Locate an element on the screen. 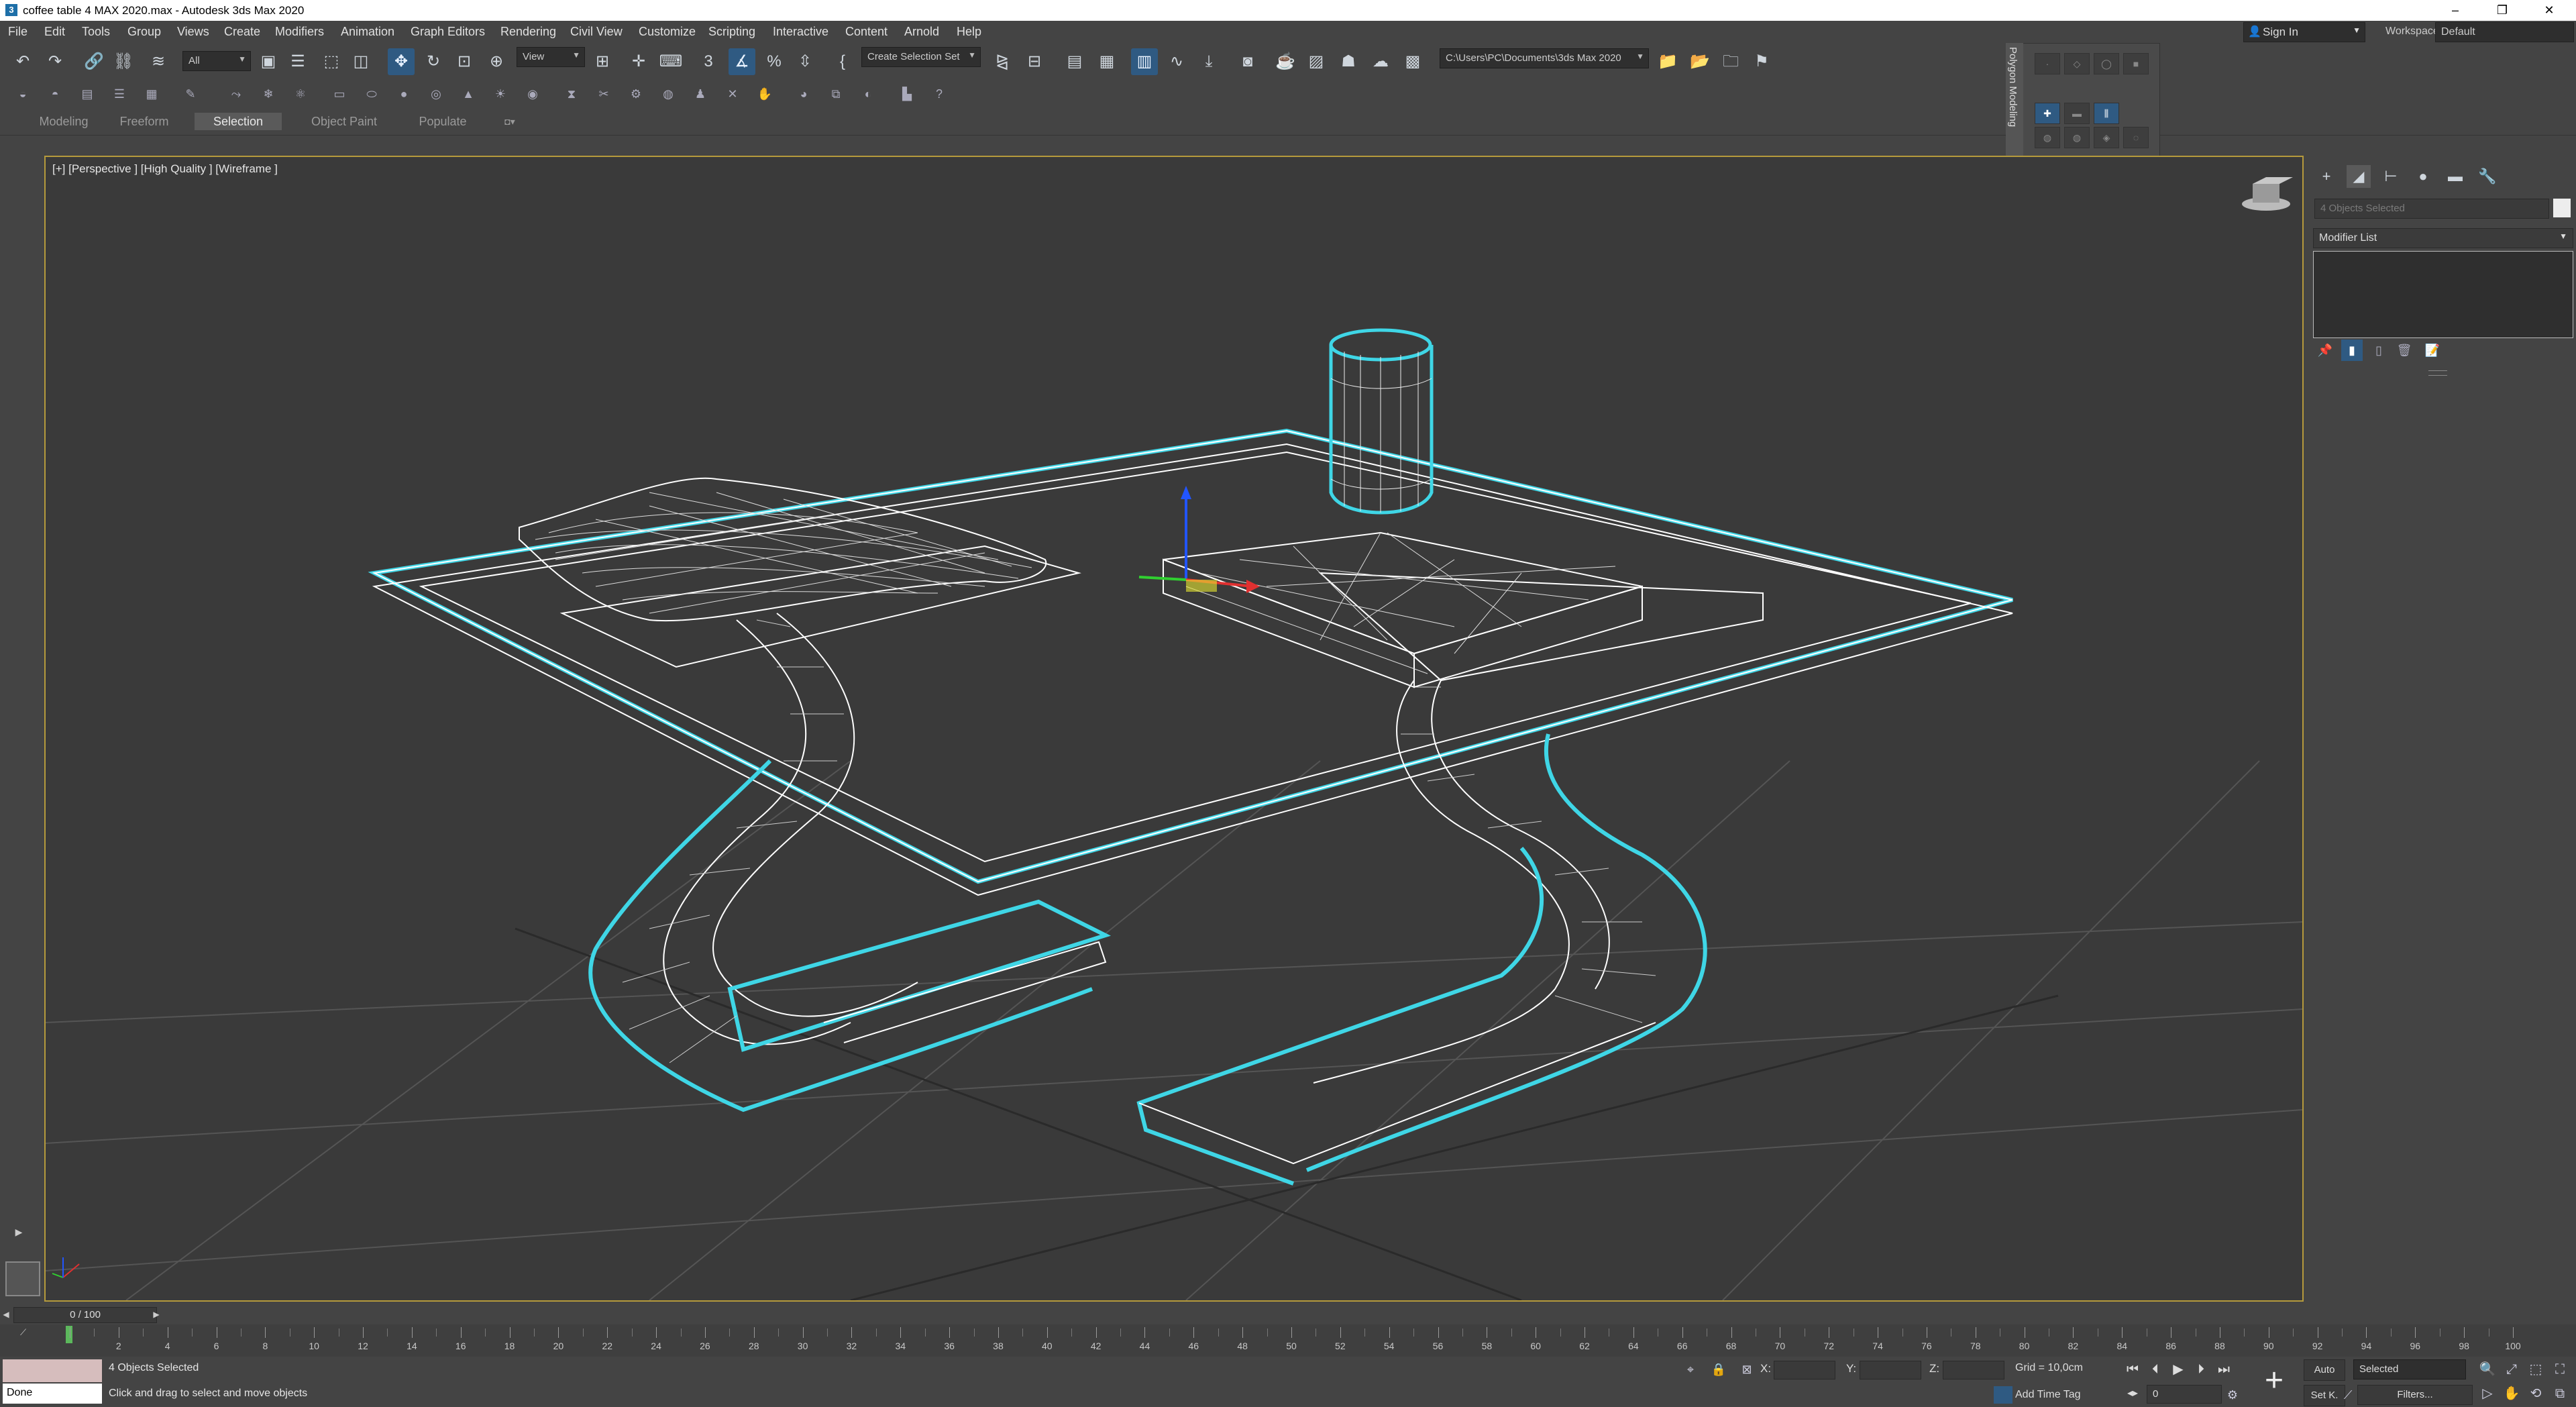 The height and width of the screenshot is (1407, 2576). menu-modifiers: Modifiers is located at coordinates (299, 32).